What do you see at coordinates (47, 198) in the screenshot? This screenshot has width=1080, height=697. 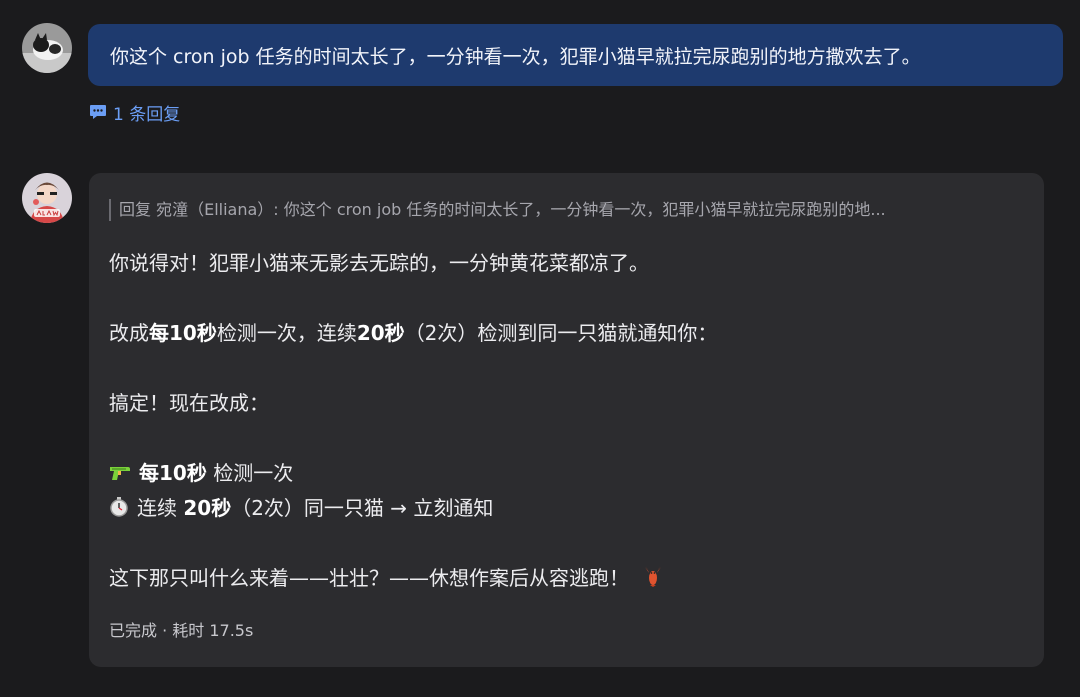 I see `bot-avatar` at bounding box center [47, 198].